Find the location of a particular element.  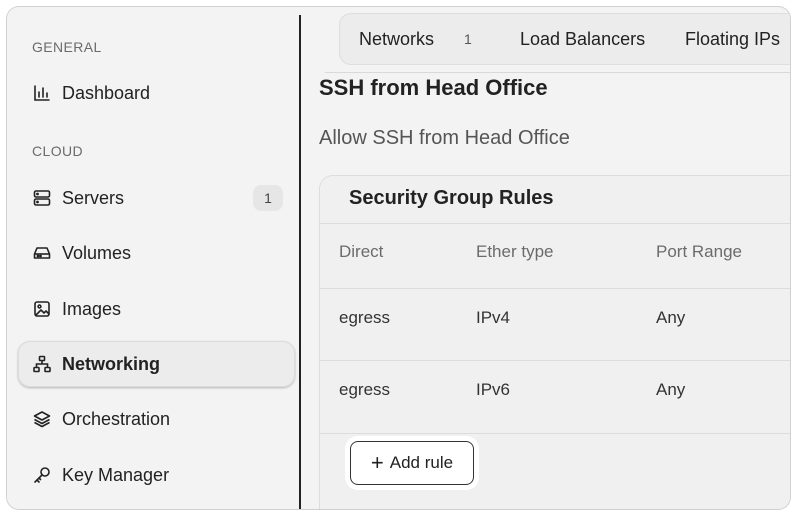

column-header-port-range: Port Range is located at coordinates (699, 251).